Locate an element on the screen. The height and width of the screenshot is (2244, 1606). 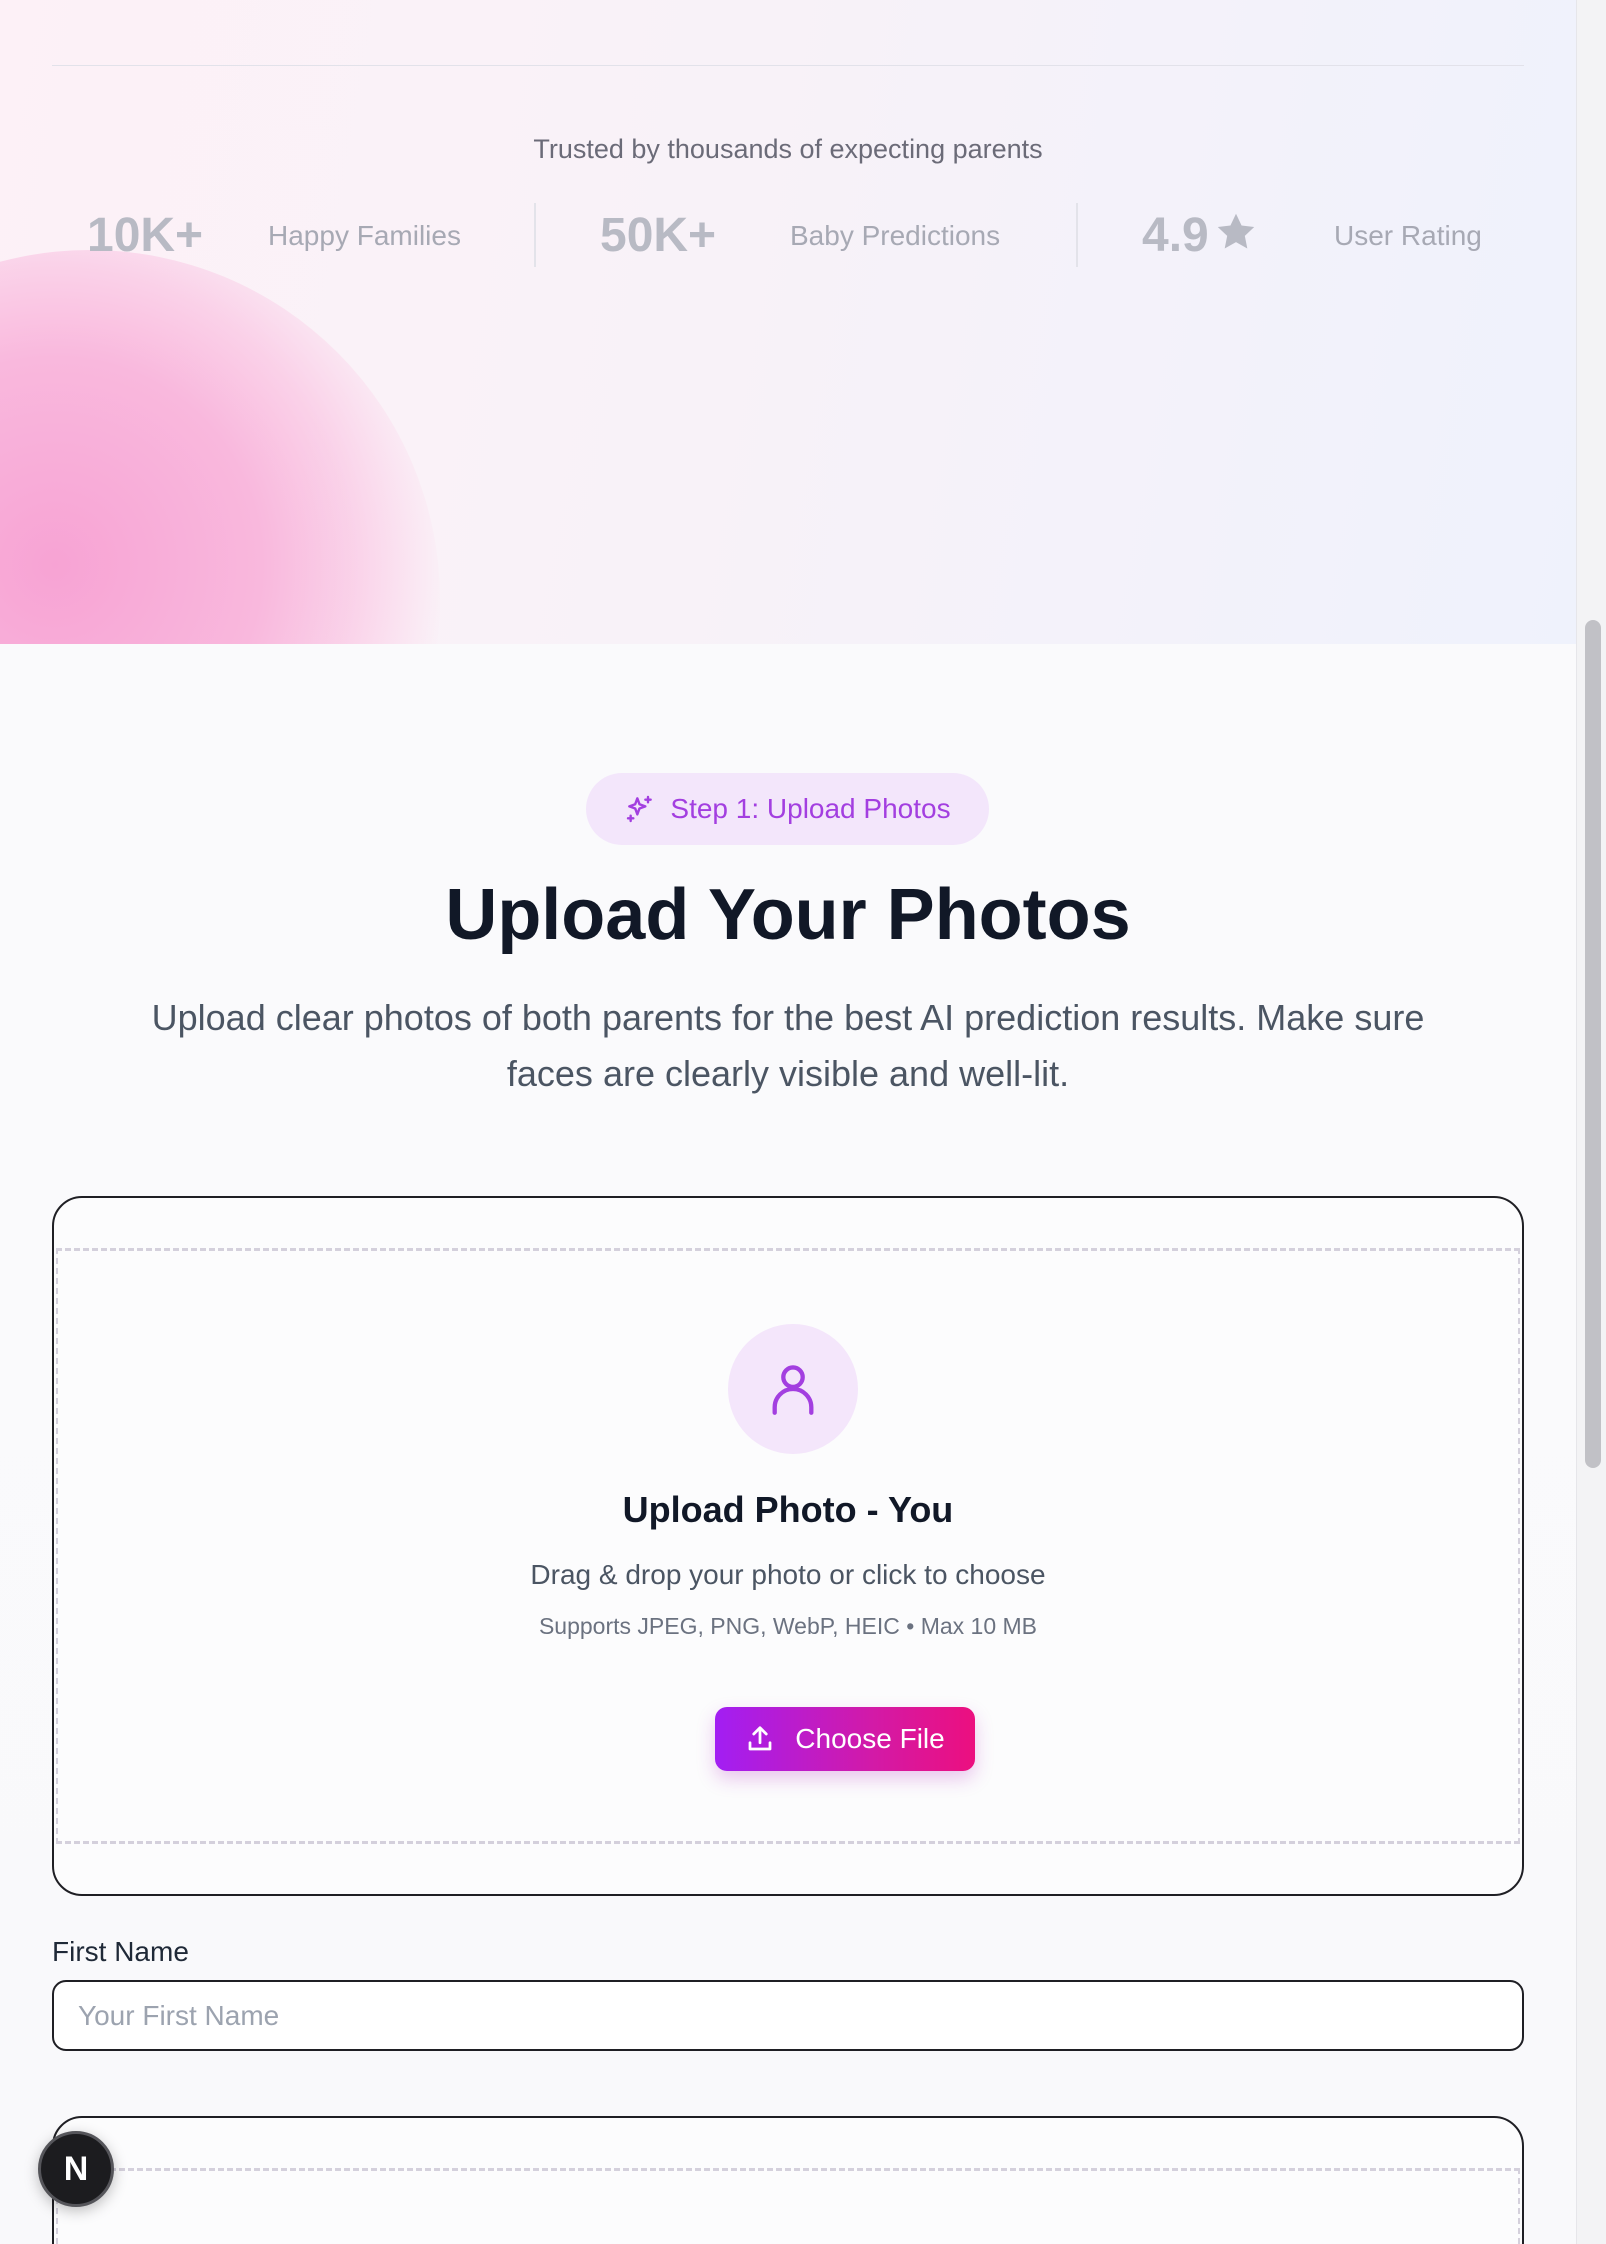
step-badge: Step 1: Upload Photos is located at coordinates (787, 809).